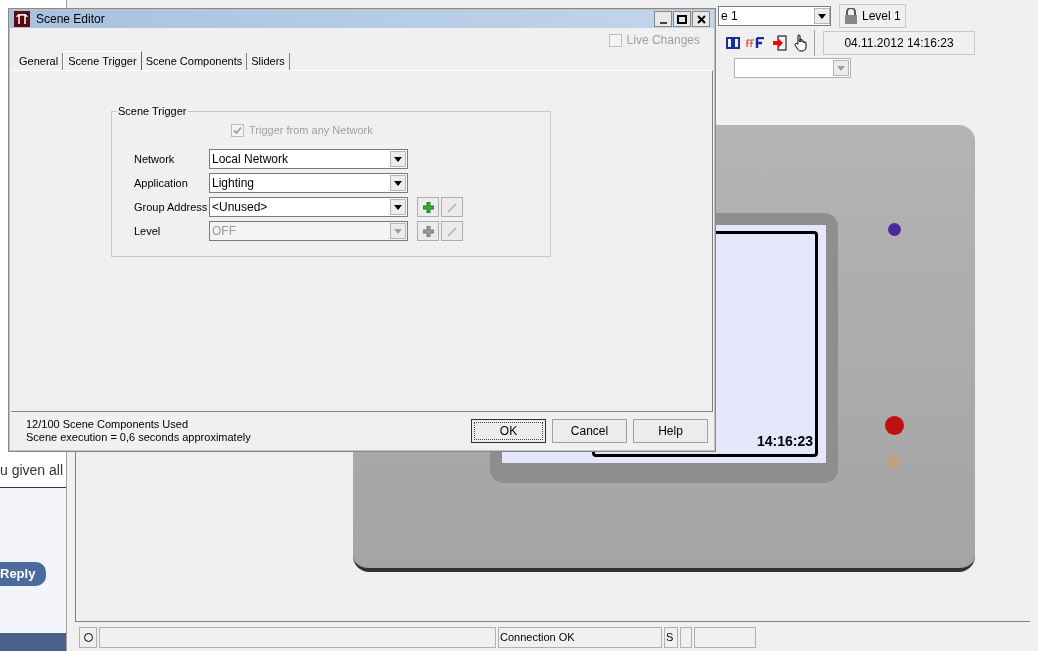 The width and height of the screenshot is (1038, 651). What do you see at coordinates (308, 159) in the screenshot?
I see `dropdown-field: Local Network` at bounding box center [308, 159].